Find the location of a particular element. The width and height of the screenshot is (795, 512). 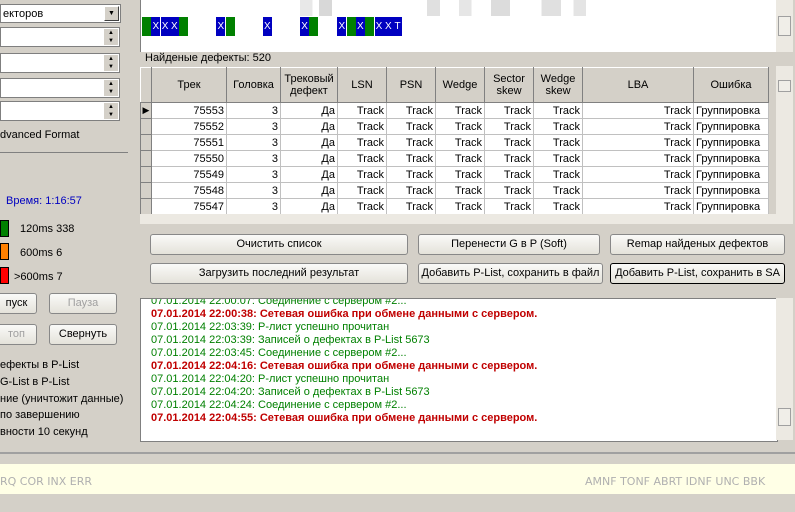

map-scrollbar is located at coordinates (784, 26).